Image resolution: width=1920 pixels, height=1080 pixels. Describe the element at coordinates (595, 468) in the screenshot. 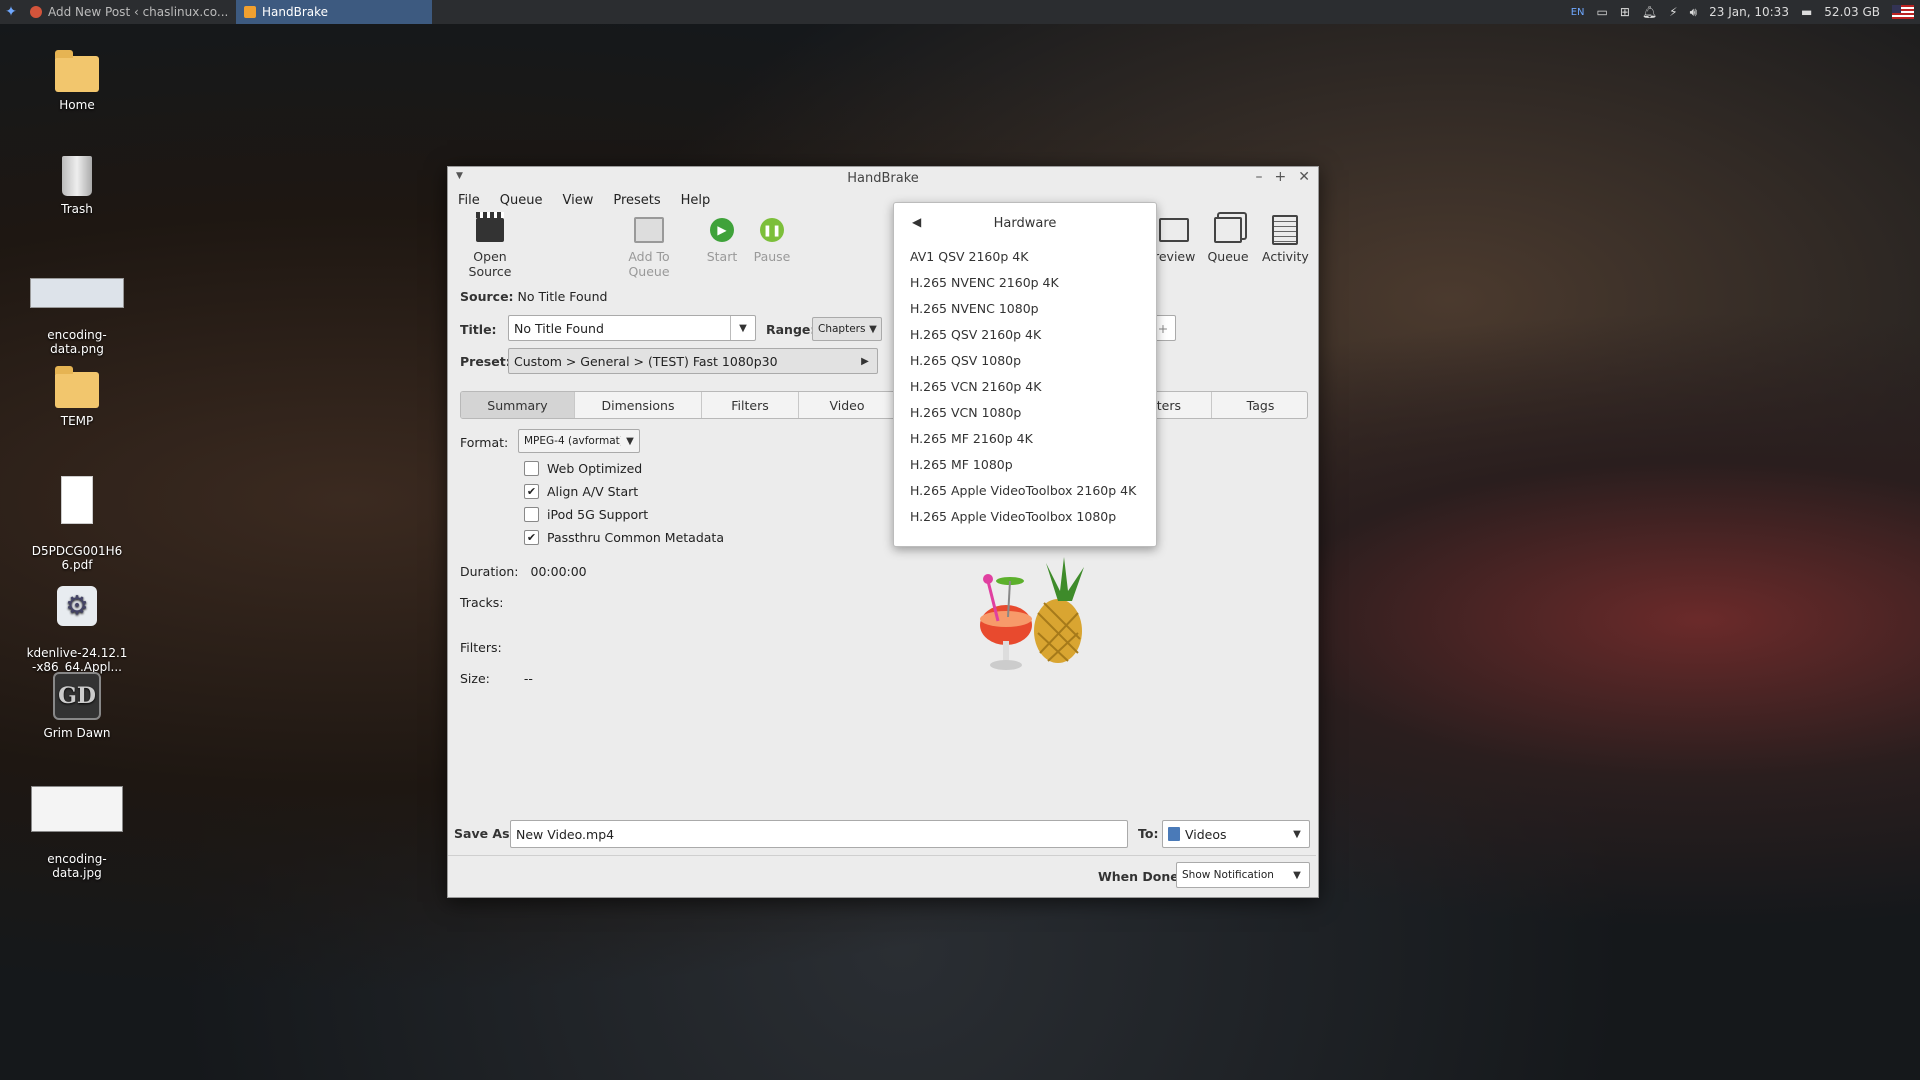

I see `checkbox-label: Web Optimized` at that location.